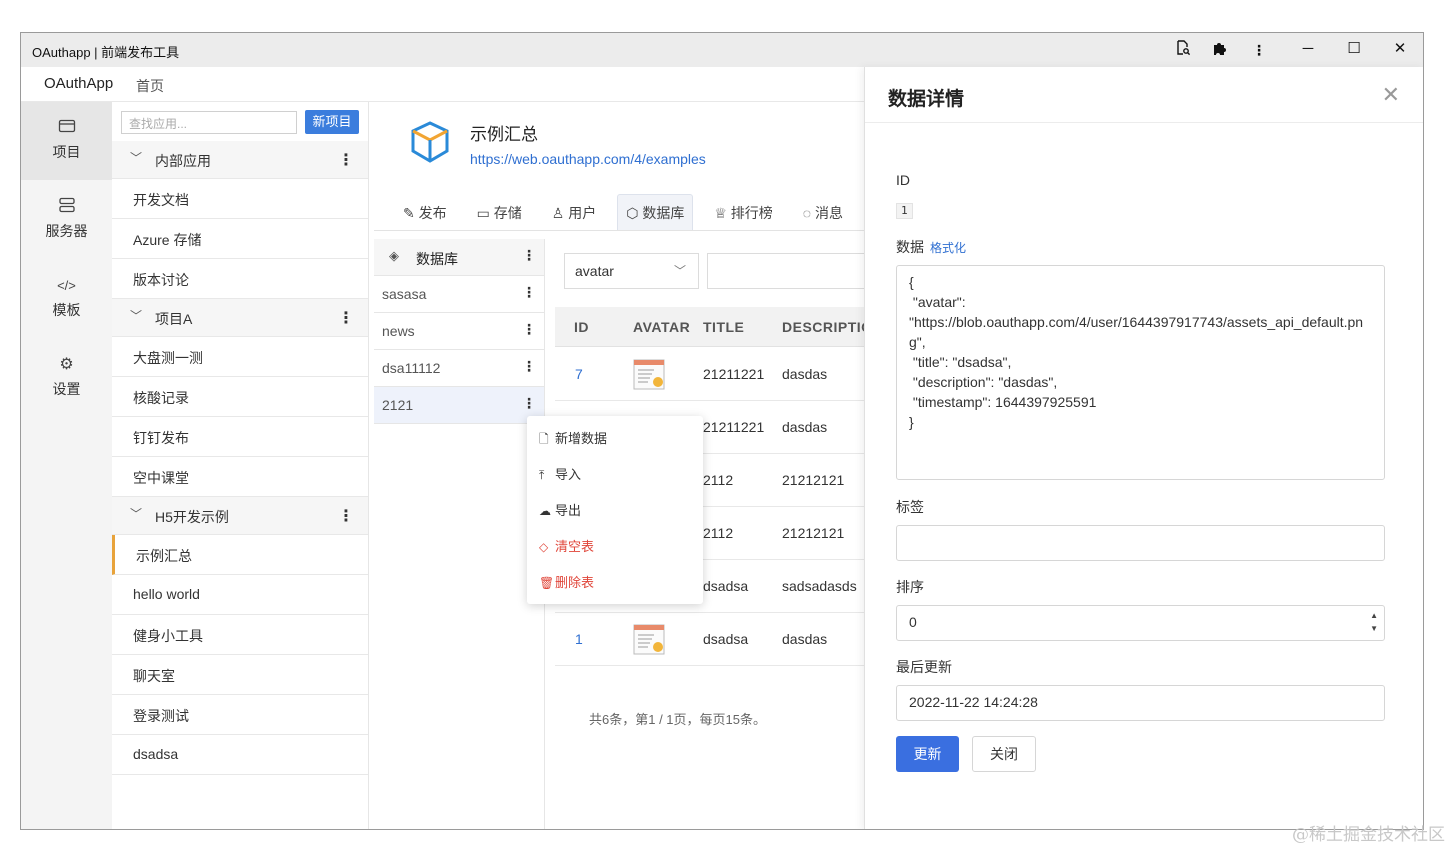 The image size is (1451, 849). What do you see at coordinates (66, 285) in the screenshot?
I see `code-icon: </>` at bounding box center [66, 285].